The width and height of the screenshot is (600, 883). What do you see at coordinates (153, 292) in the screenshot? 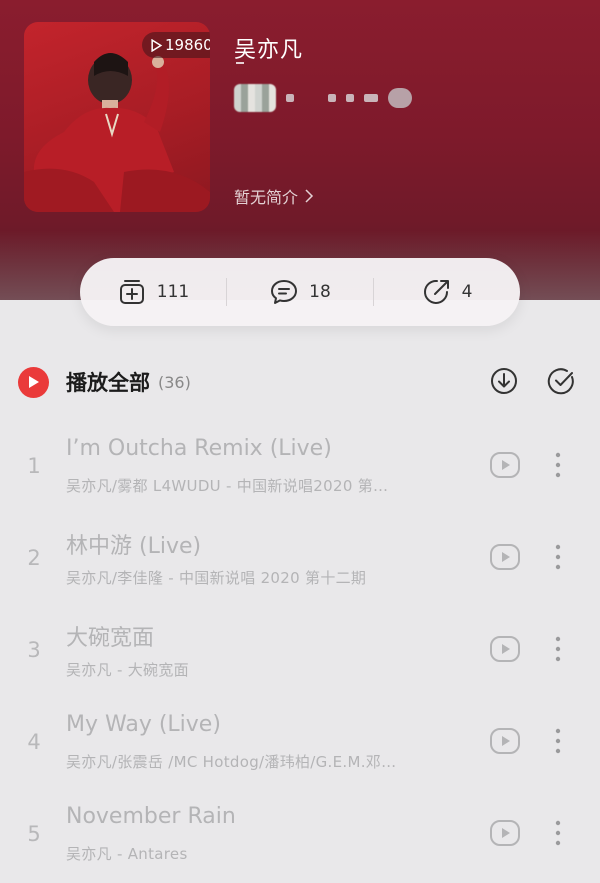
I see `collect-button: 111` at bounding box center [153, 292].